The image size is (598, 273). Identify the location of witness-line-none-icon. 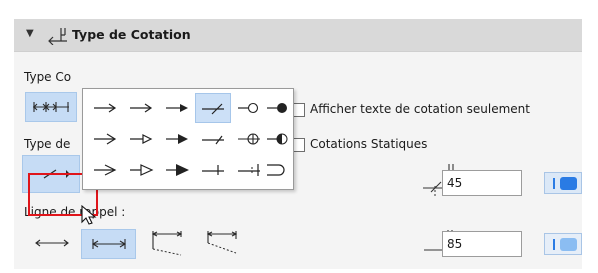
(52, 243).